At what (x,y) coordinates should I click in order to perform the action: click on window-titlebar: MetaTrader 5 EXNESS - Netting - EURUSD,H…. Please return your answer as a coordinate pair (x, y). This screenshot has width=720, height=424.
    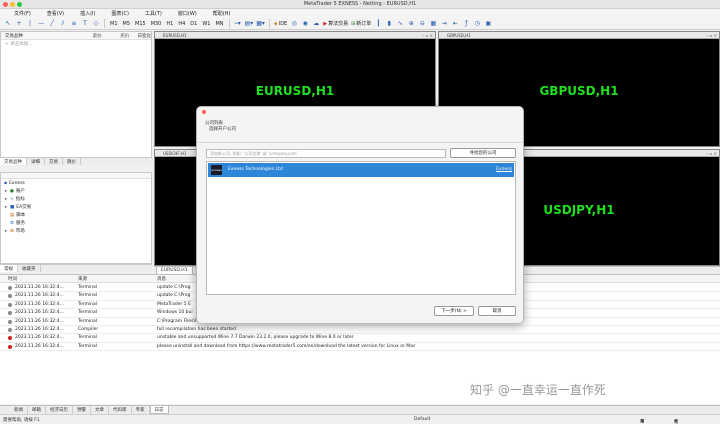
    Looking at the image, I should click on (360, 4).